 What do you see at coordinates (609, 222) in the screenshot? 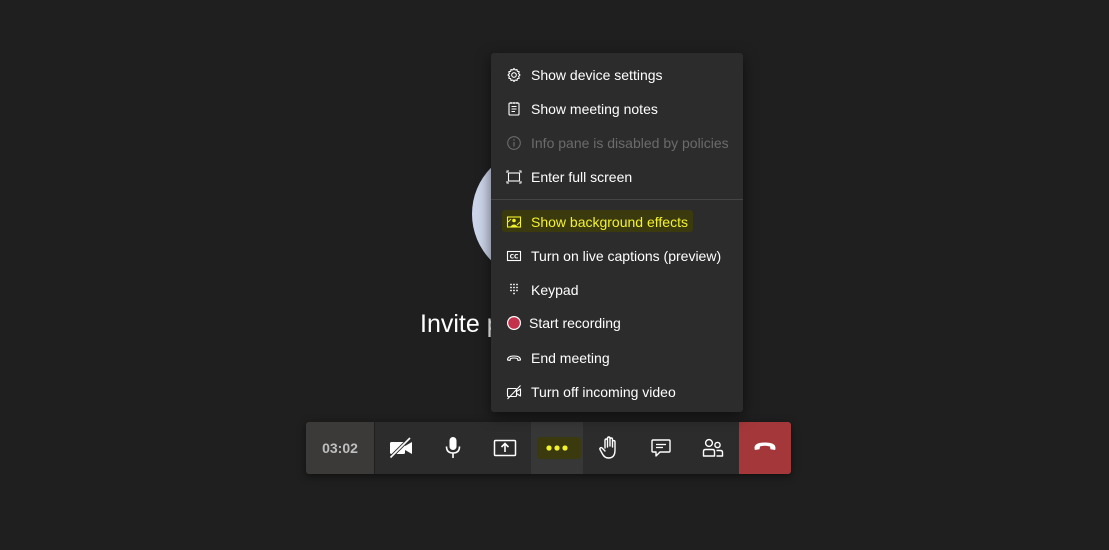
I see `menu-item-label: Show background effects` at bounding box center [609, 222].